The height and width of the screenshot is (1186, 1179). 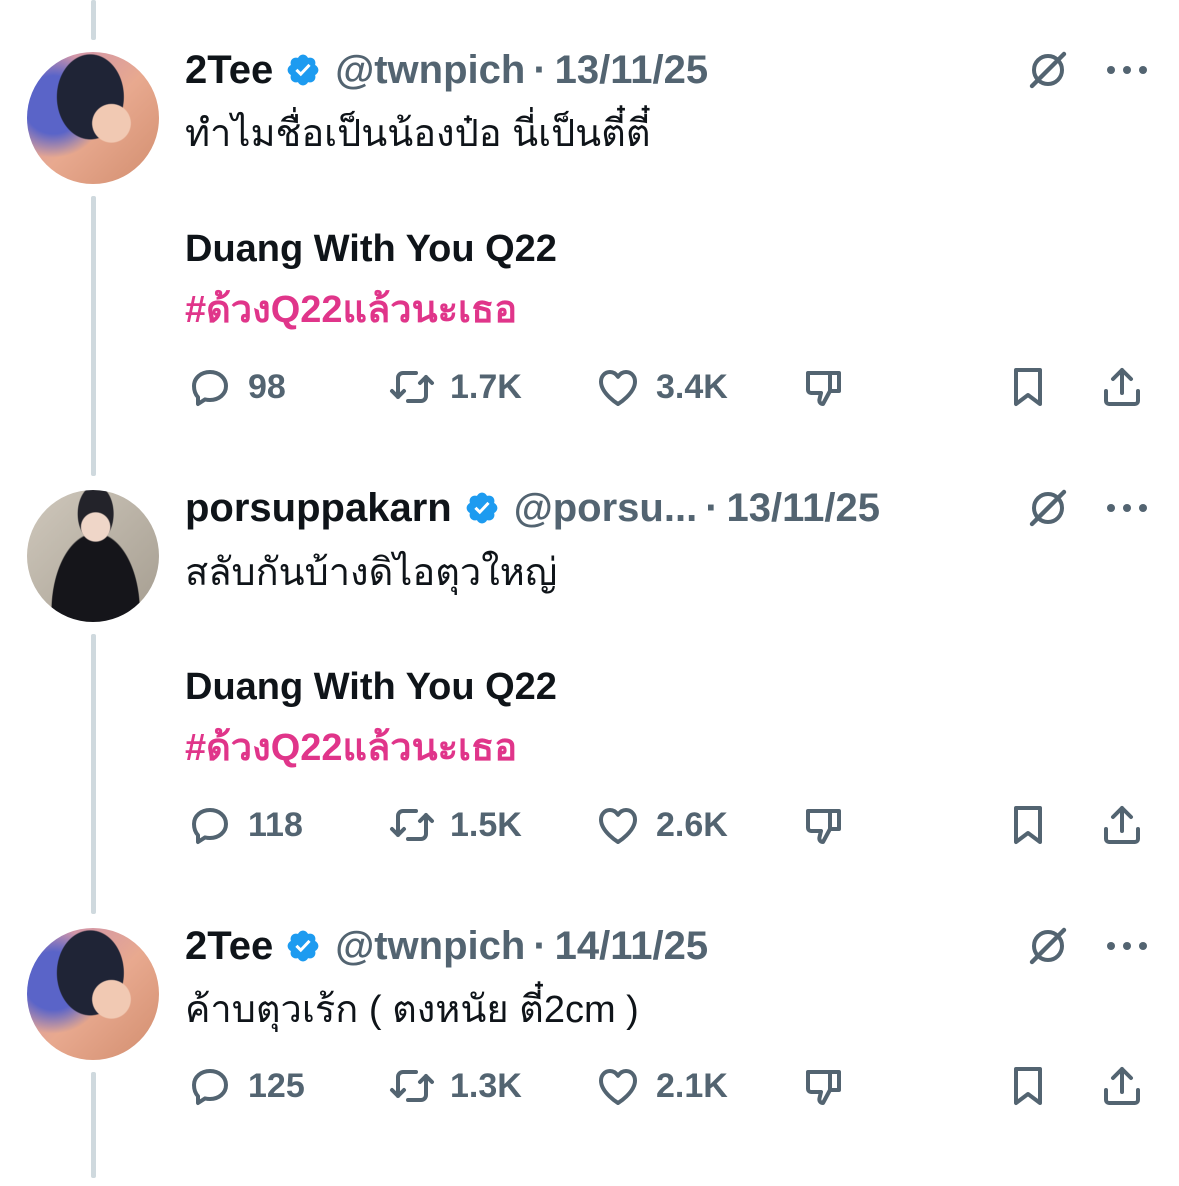 What do you see at coordinates (486, 824) in the screenshot?
I see `retweet-count: 1.5K` at bounding box center [486, 824].